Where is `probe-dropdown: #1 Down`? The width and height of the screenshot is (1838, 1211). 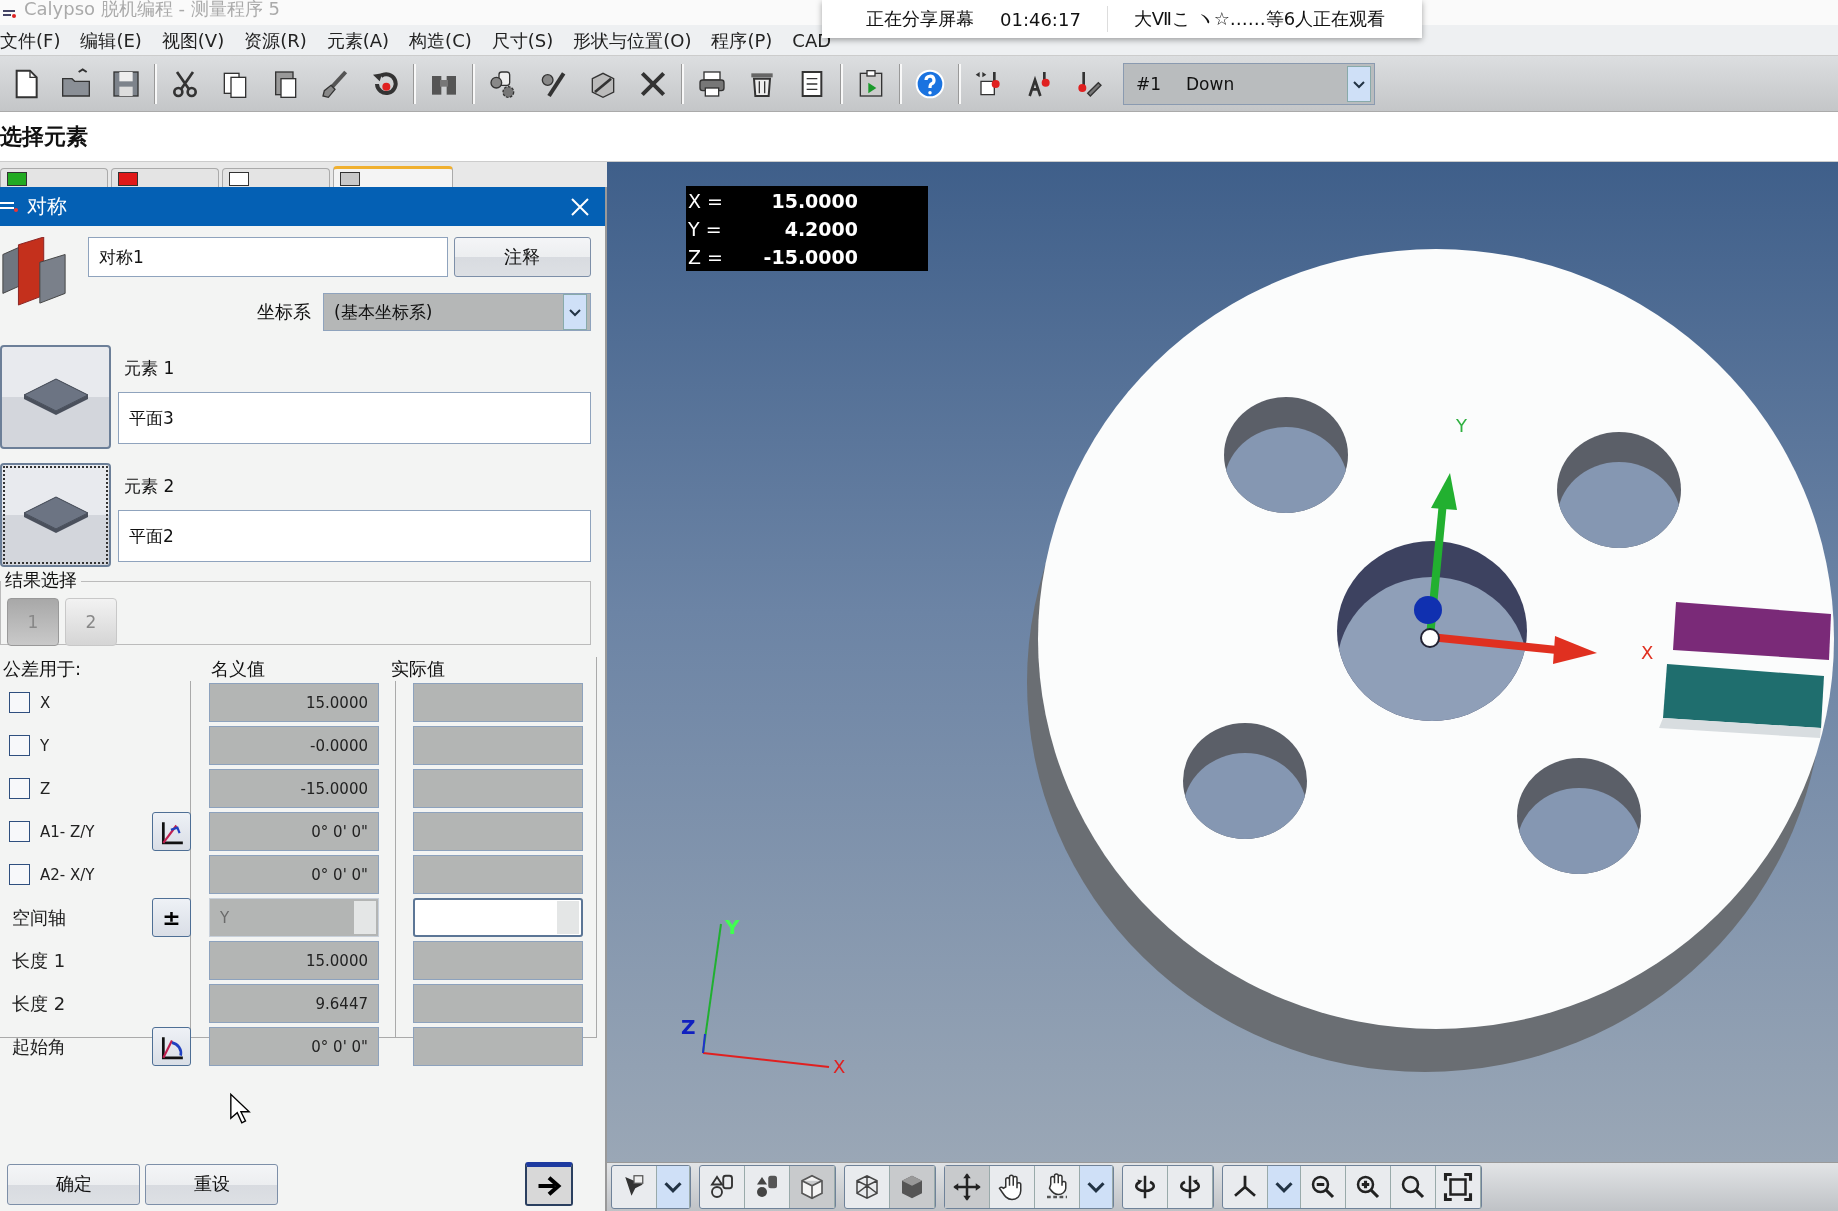
probe-dropdown: #1 Down is located at coordinates (1249, 83).